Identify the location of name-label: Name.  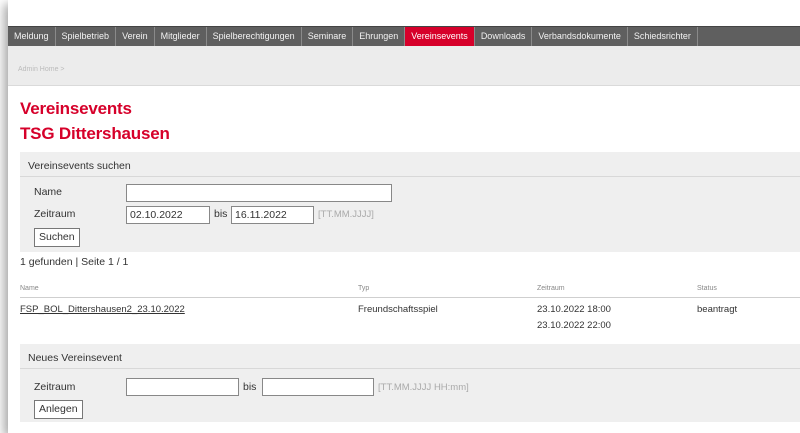
(48, 192).